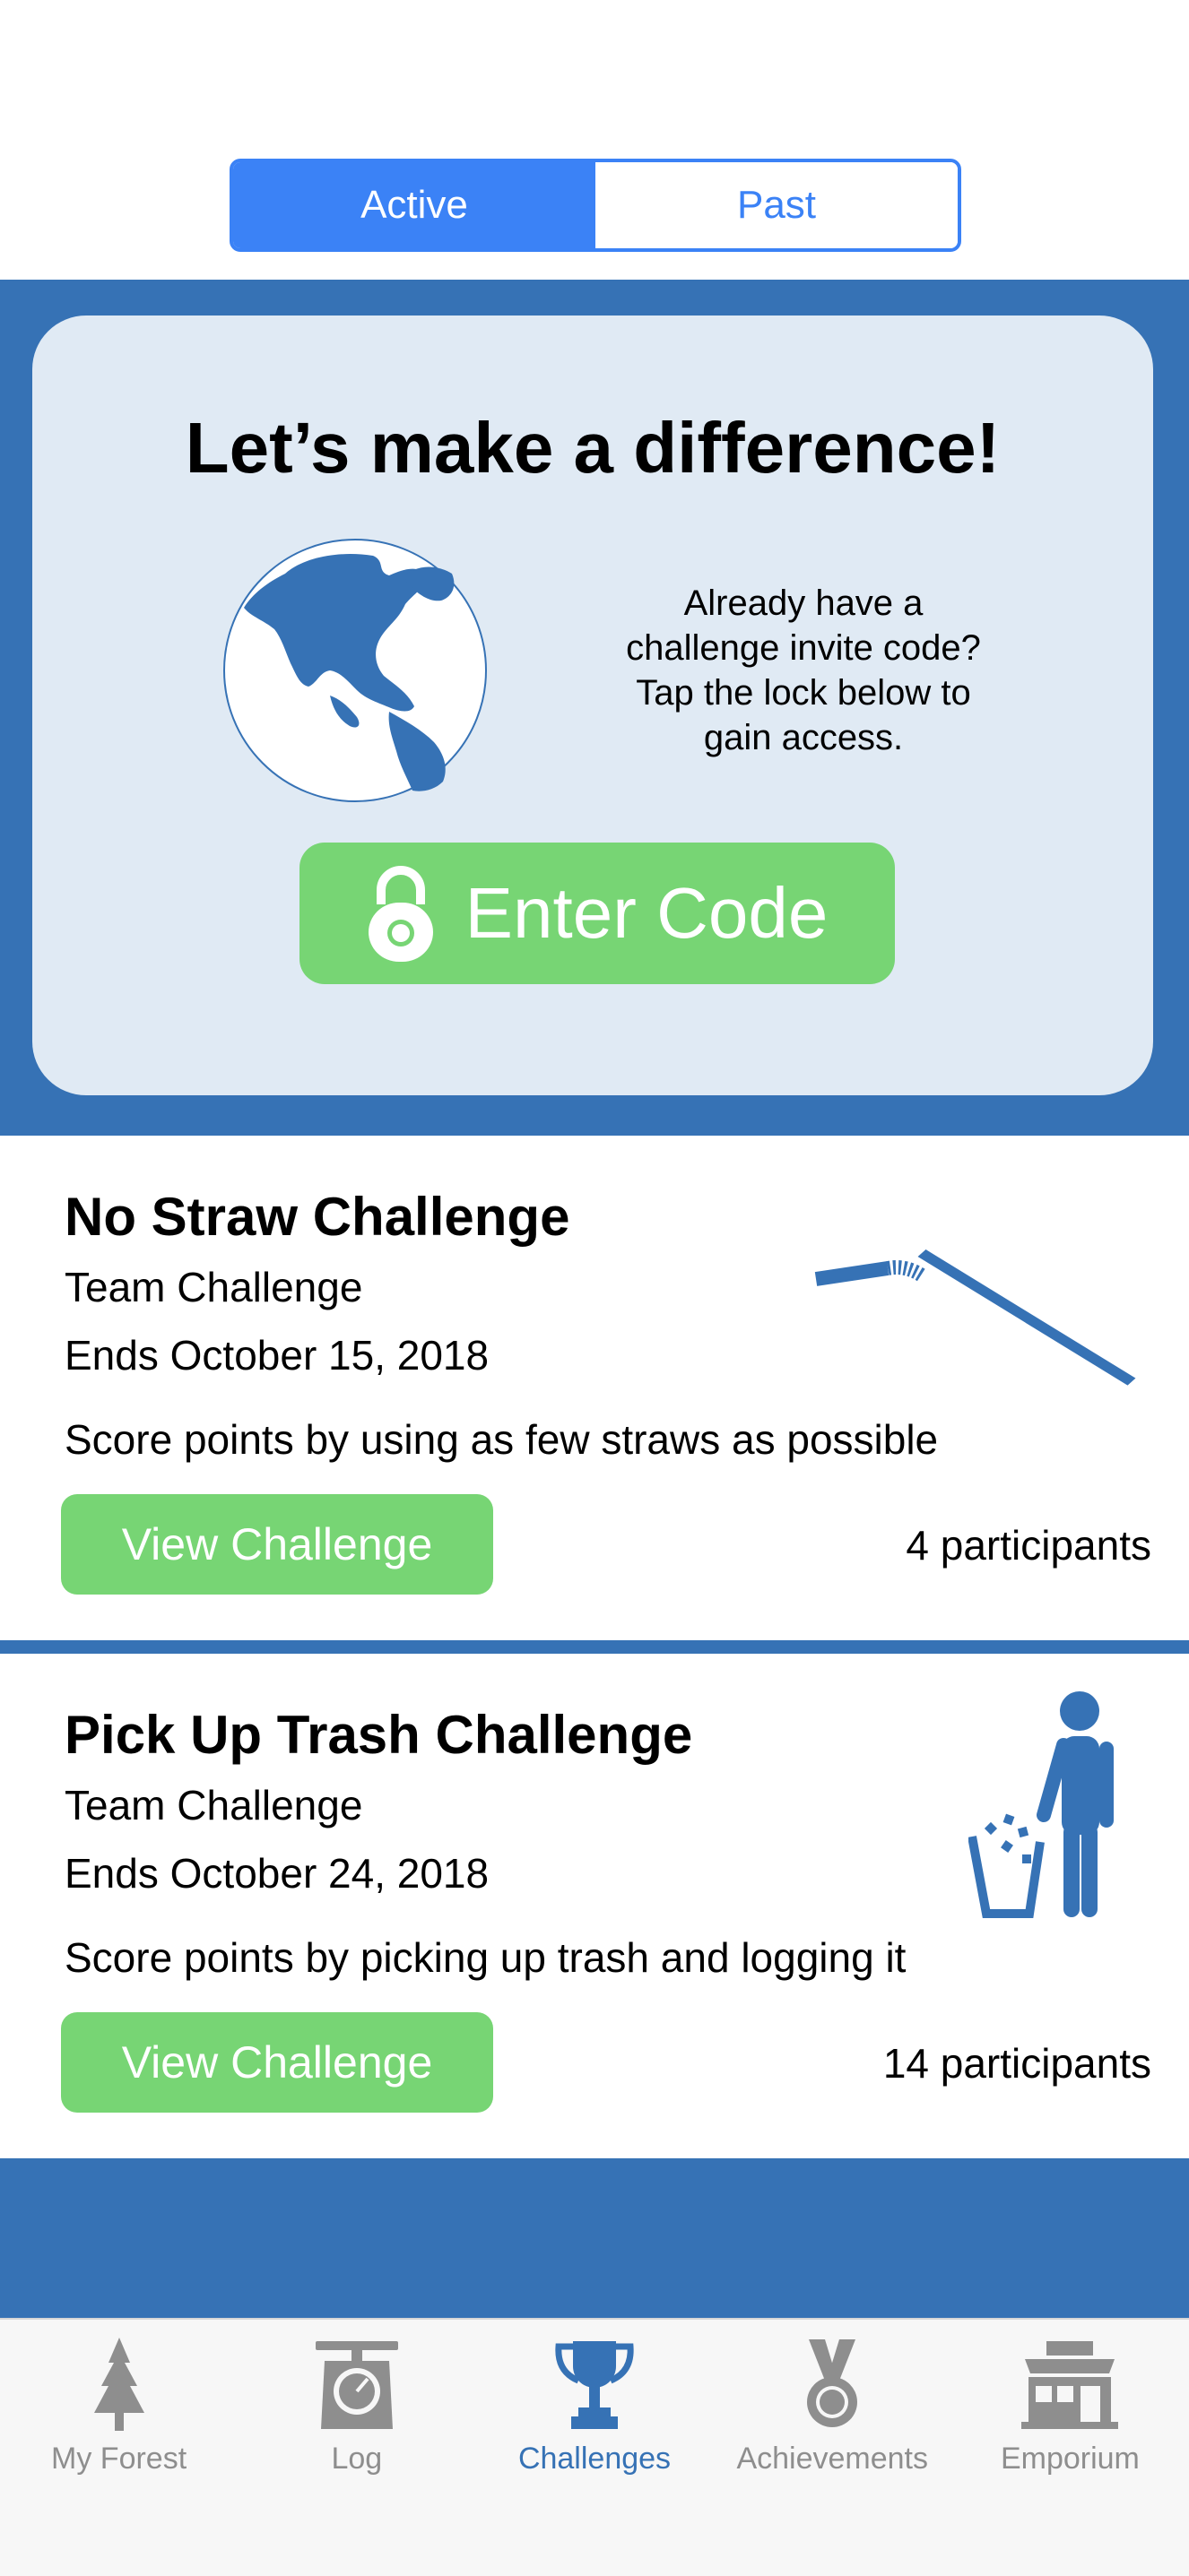  What do you see at coordinates (594, 2385) in the screenshot?
I see `trophy-icon` at bounding box center [594, 2385].